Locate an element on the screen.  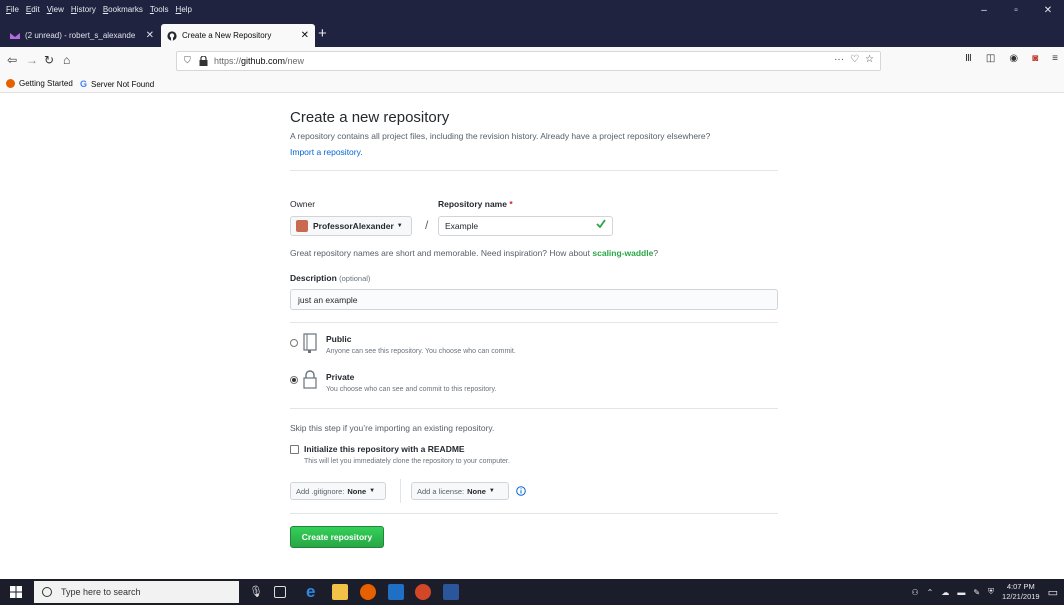
defender-icon: ⛨ is located at coordinates (991, 592).